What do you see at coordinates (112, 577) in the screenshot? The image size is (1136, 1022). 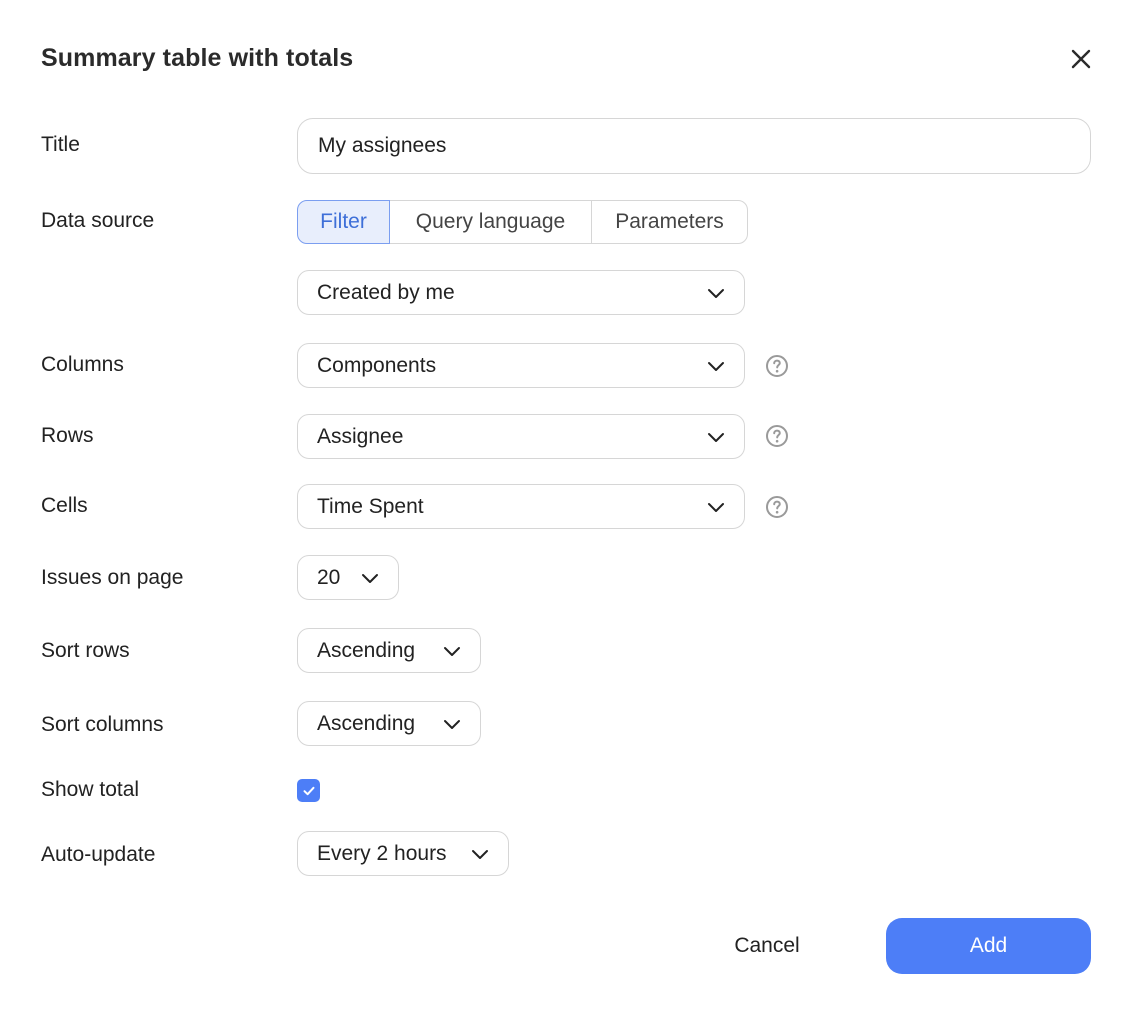 I see `issues-on-page-label: Issues on page` at bounding box center [112, 577].